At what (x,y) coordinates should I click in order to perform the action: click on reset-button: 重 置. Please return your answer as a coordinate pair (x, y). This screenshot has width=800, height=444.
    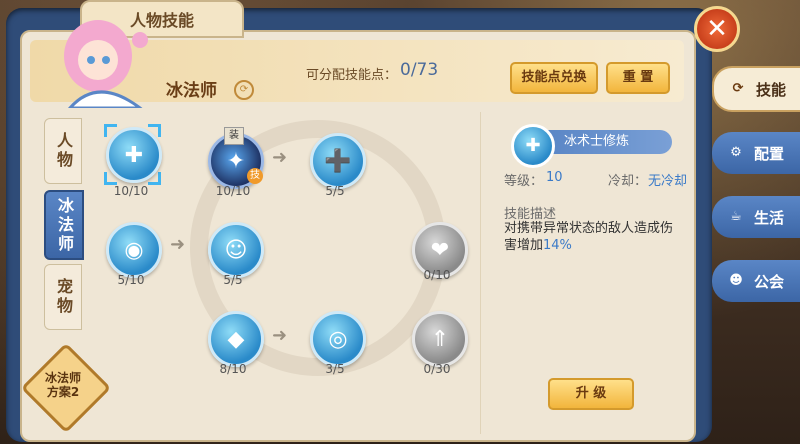
    Looking at the image, I should click on (638, 78).